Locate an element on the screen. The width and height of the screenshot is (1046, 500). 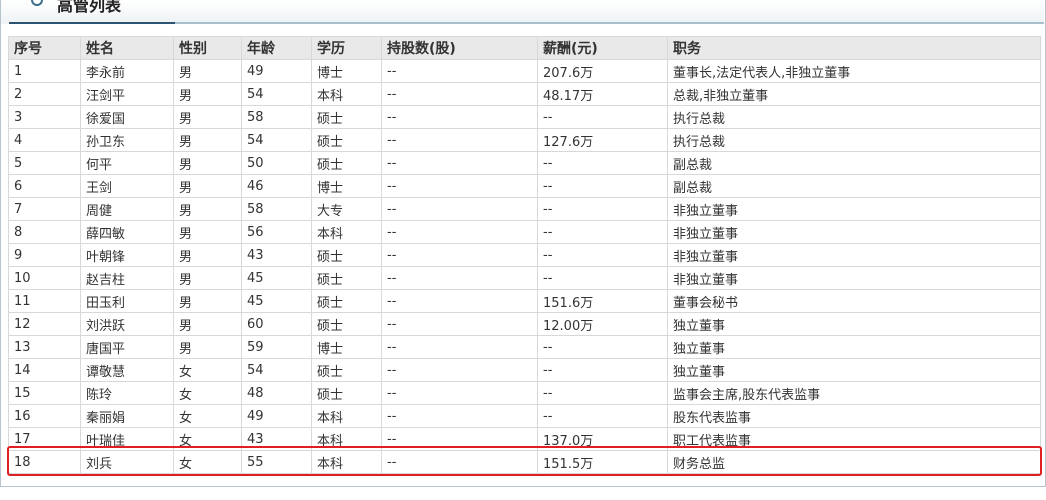
header-underline-active is located at coordinates (92, 23).